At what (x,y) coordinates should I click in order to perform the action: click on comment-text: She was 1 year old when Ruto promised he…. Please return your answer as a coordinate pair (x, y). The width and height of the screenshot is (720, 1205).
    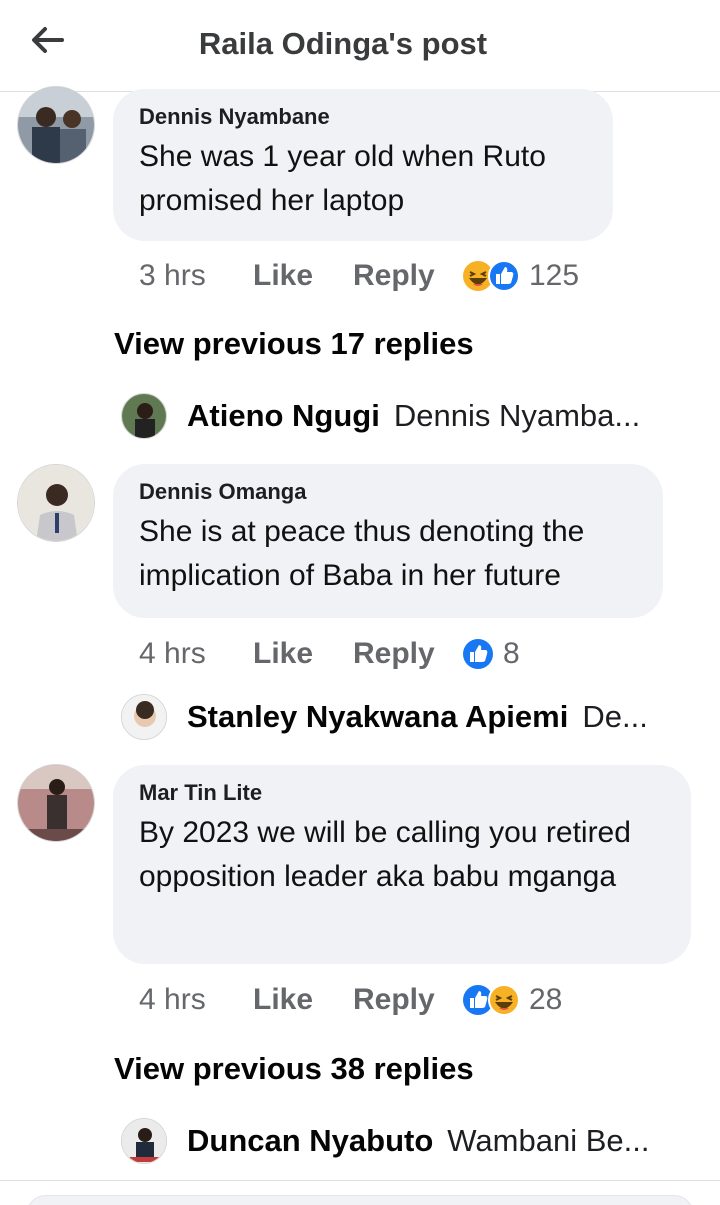
    Looking at the image, I should click on (342, 178).